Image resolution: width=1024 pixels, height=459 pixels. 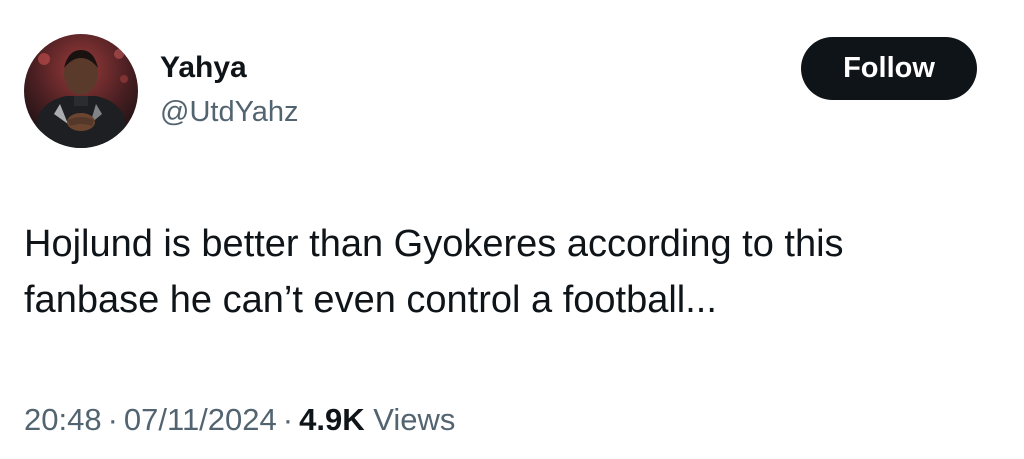 I want to click on avatar, so click(x=81, y=91).